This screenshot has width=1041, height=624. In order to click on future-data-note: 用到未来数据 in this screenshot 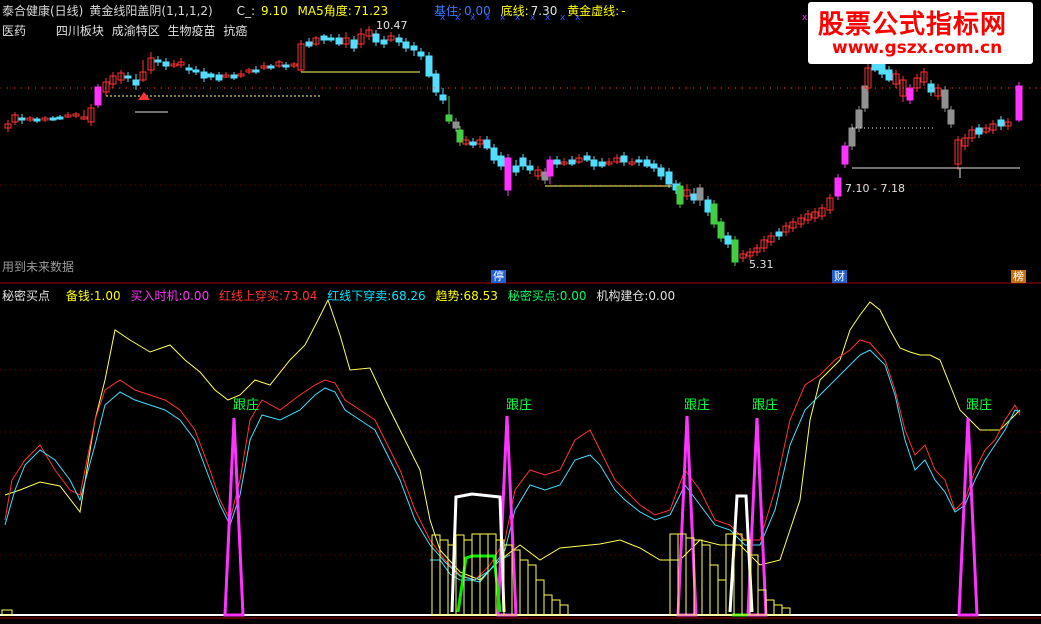, I will do `click(38, 267)`.